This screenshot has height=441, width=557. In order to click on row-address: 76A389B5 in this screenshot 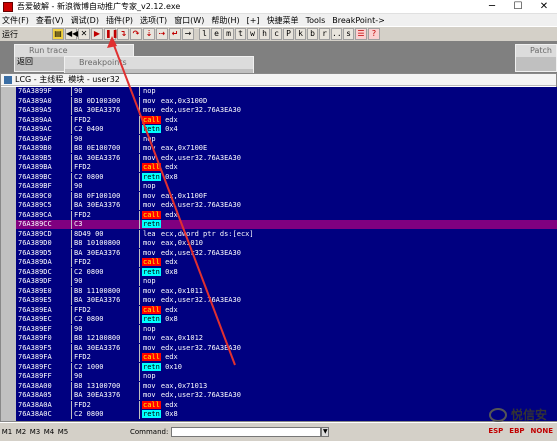, I will do `click(35, 157)`.